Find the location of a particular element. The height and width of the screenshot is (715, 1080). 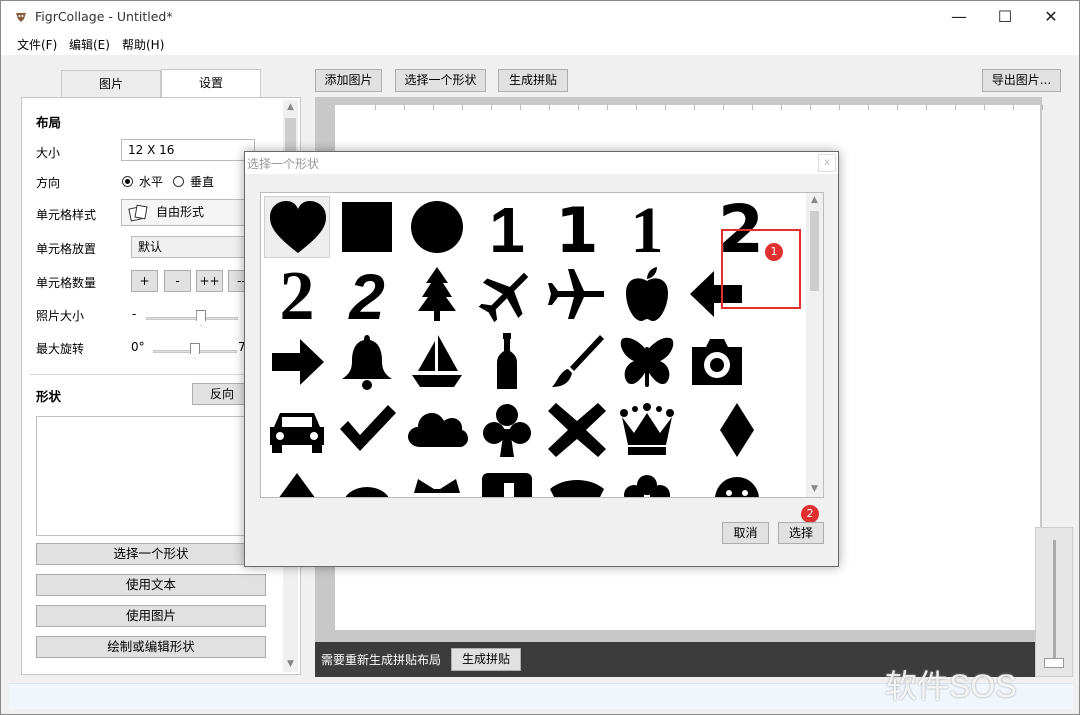

shape-section-title: 形状 is located at coordinates (49, 396).